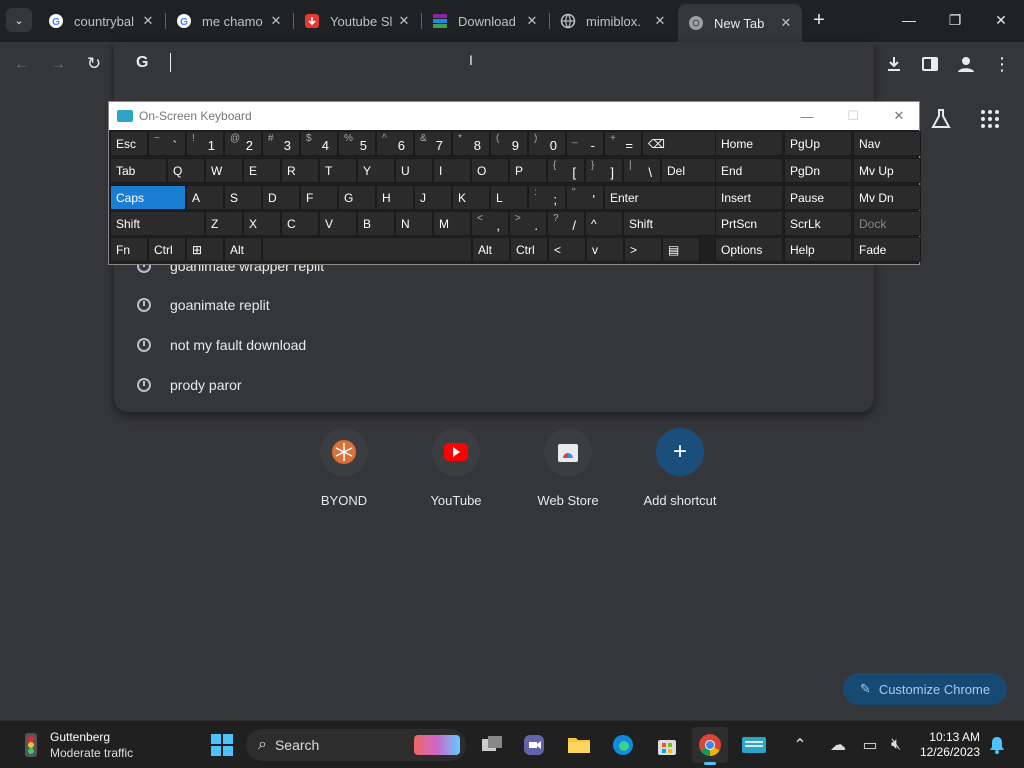 This screenshot has width=1024, height=768. What do you see at coordinates (129, 249) in the screenshot?
I see `osk-key: Fn` at bounding box center [129, 249].